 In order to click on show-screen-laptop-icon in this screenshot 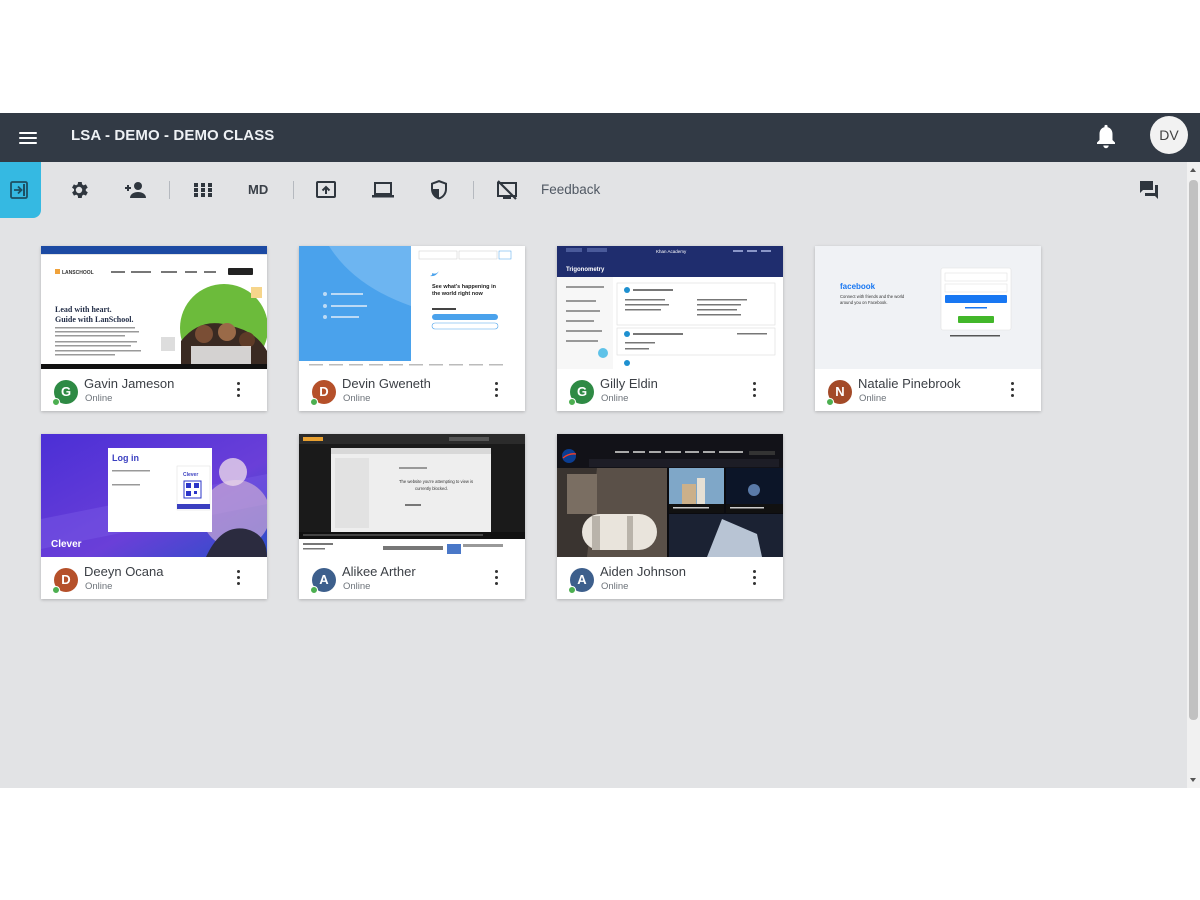, I will do `click(383, 190)`.